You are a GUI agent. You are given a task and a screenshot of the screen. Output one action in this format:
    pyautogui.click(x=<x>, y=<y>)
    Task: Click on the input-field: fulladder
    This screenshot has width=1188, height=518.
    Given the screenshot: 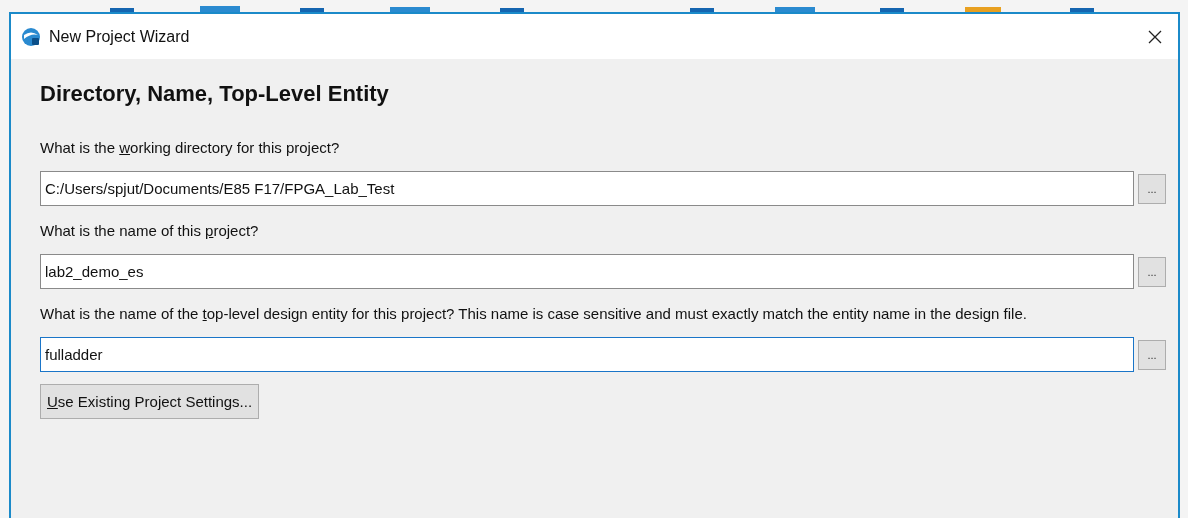 What is the action you would take?
    pyautogui.click(x=587, y=354)
    